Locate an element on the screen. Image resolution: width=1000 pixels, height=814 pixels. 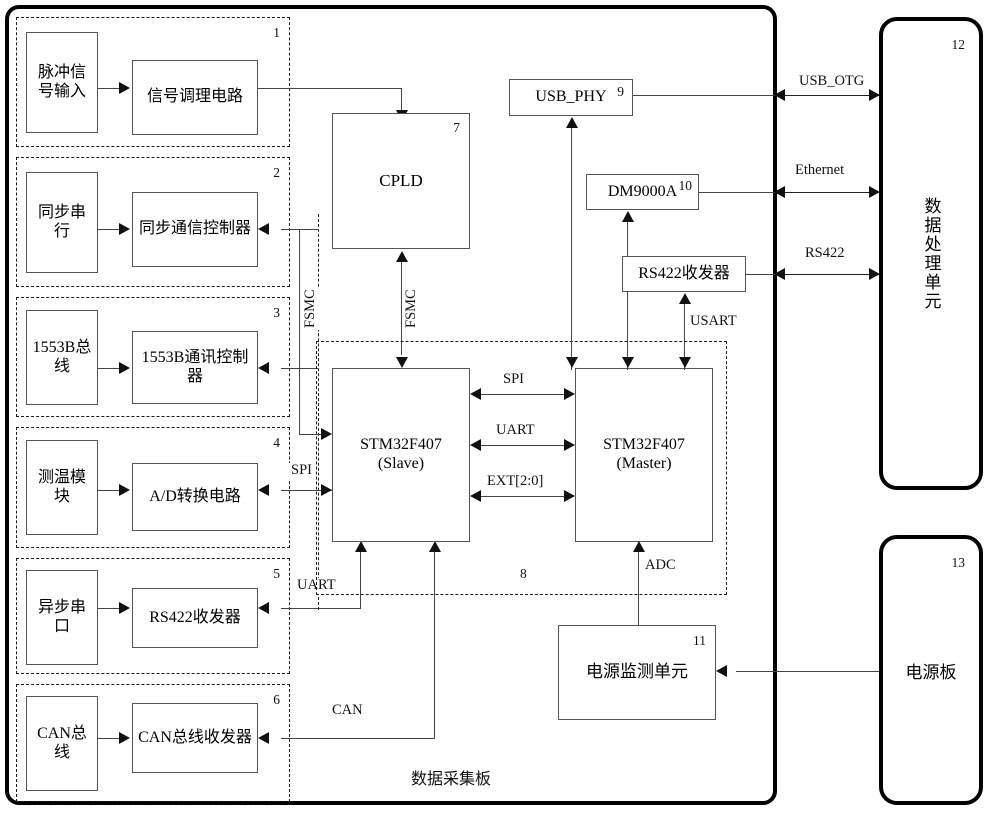
sync-serial-label: 同步串行 is located at coordinates (61, 221).